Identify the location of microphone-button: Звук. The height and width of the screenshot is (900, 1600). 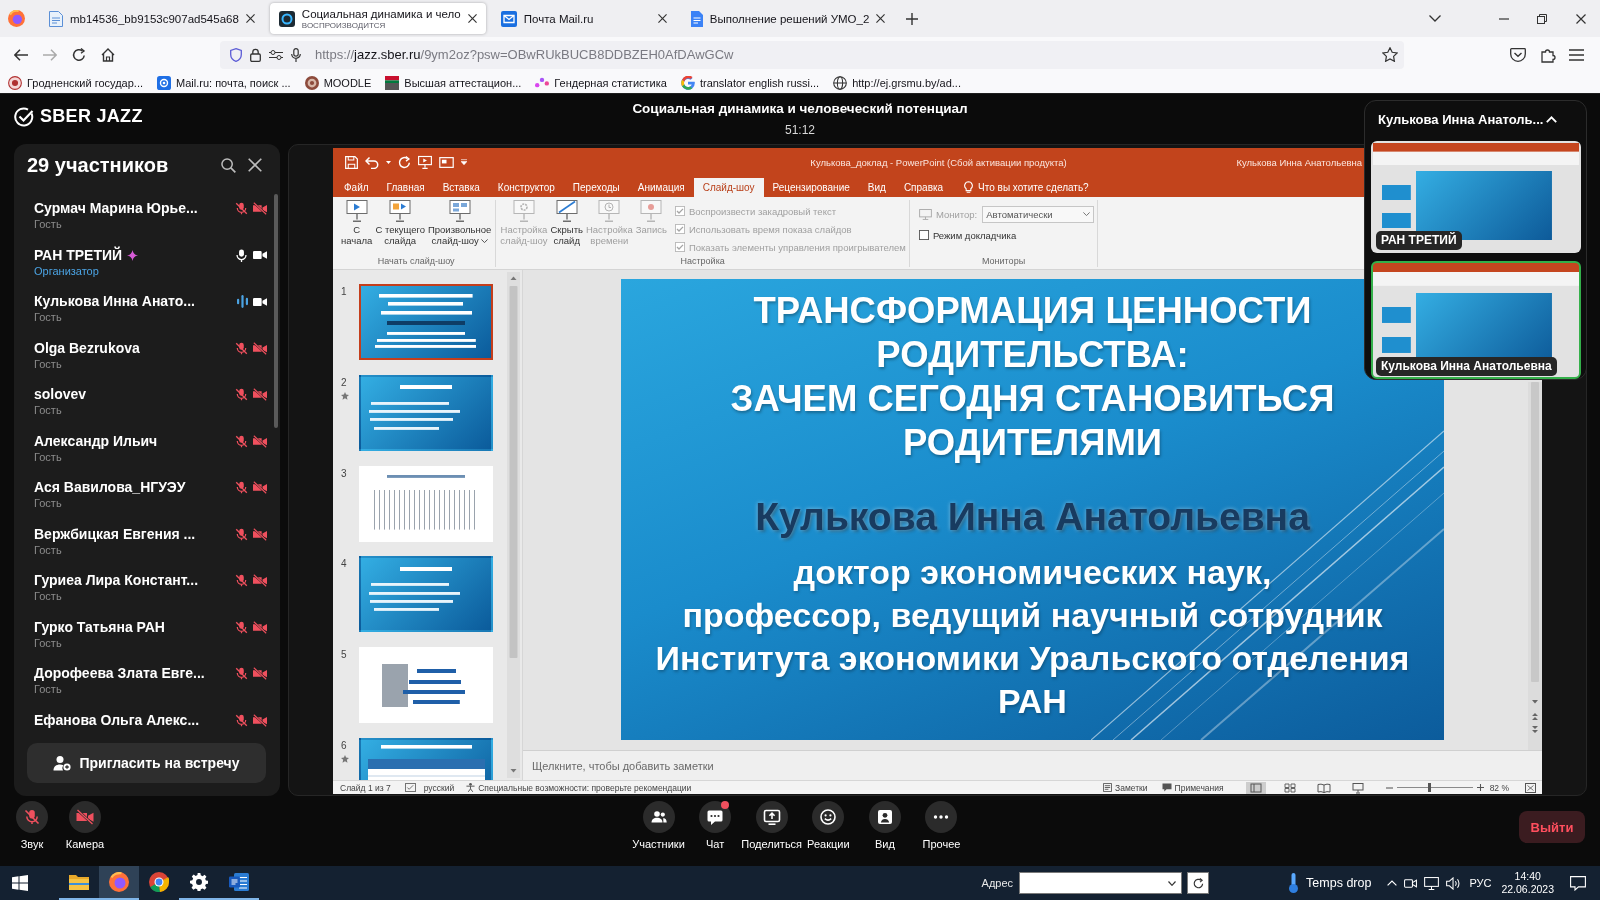
(32, 826).